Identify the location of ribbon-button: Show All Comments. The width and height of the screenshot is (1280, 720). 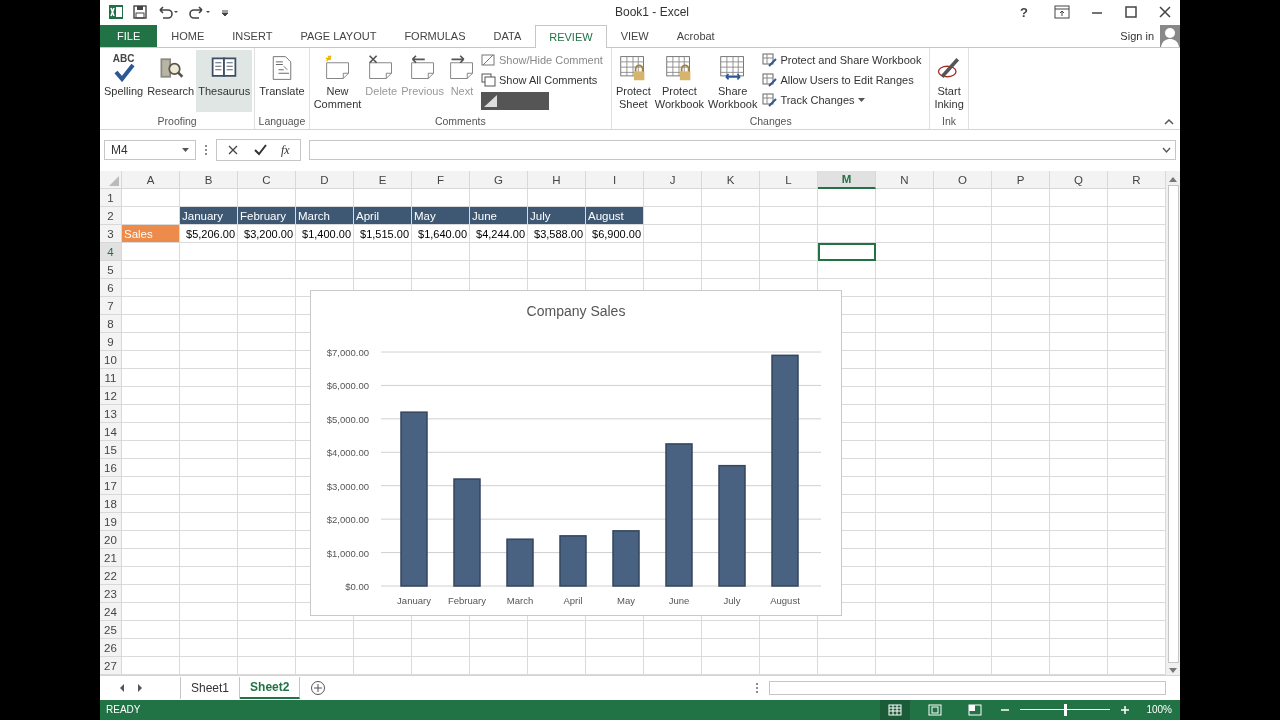
(541, 80).